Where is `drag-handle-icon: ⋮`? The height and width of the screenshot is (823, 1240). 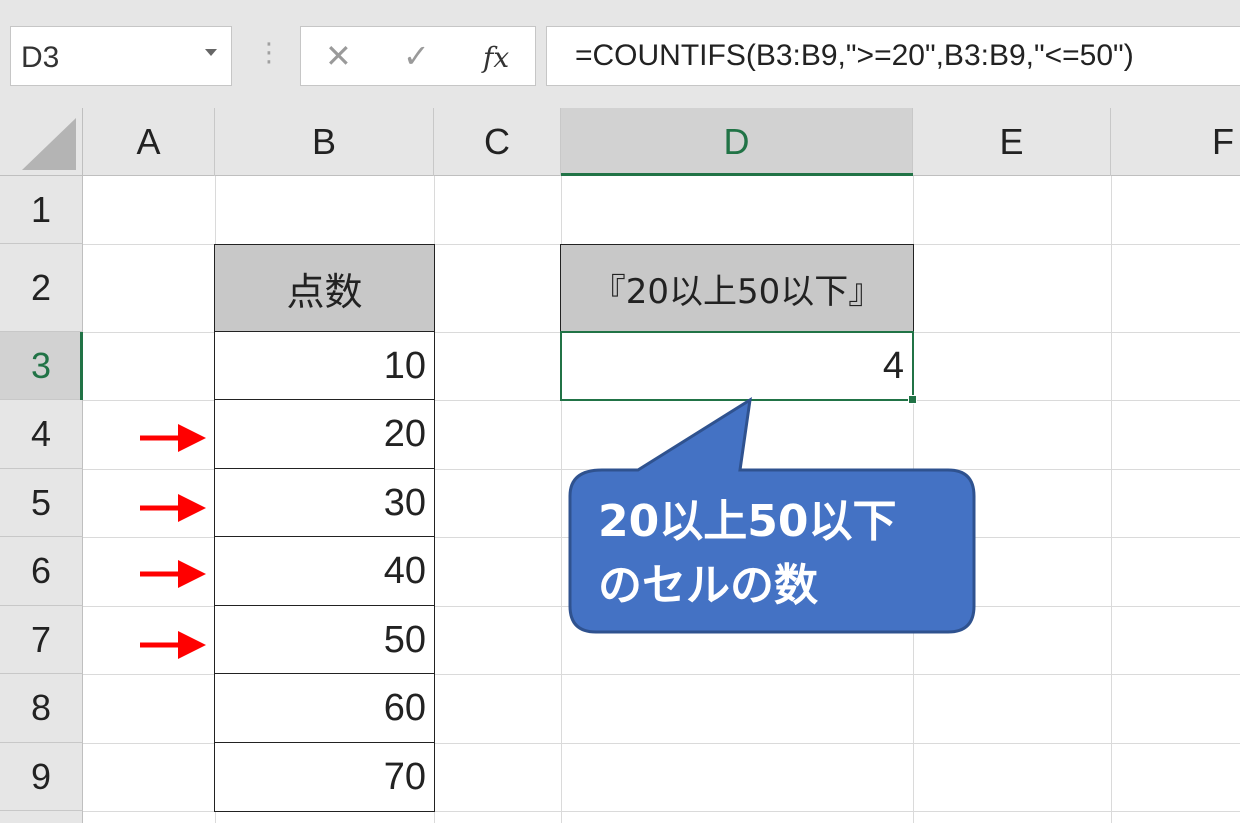 drag-handle-icon: ⋮ is located at coordinates (269, 53).